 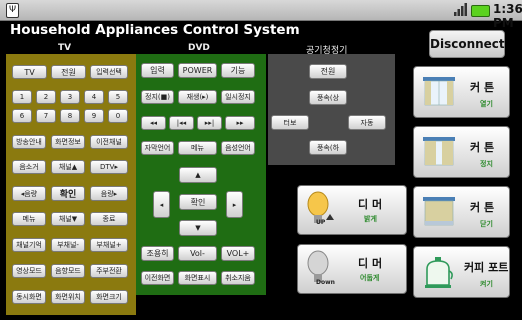 What do you see at coordinates (197, 70) in the screenshot?
I see `dvd-power-button: POWER` at bounding box center [197, 70].